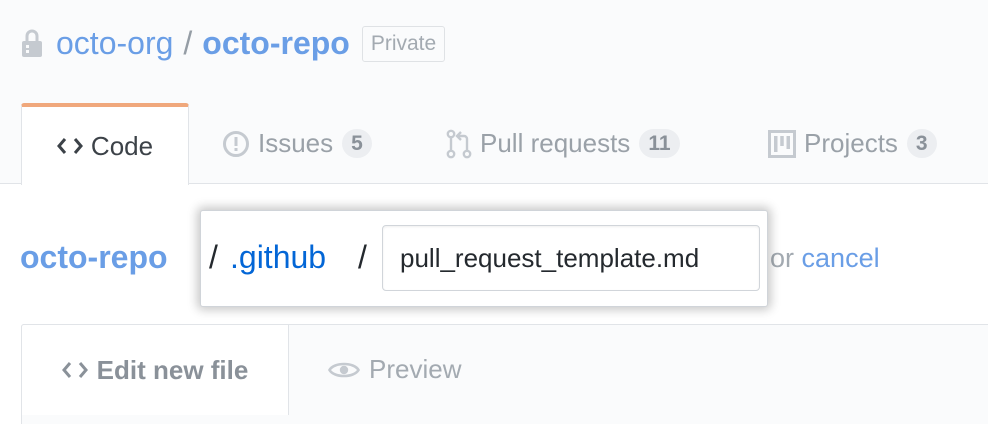 The width and height of the screenshot is (988, 424). What do you see at coordinates (172, 369) in the screenshot?
I see `tab-label: Edit new file` at bounding box center [172, 369].